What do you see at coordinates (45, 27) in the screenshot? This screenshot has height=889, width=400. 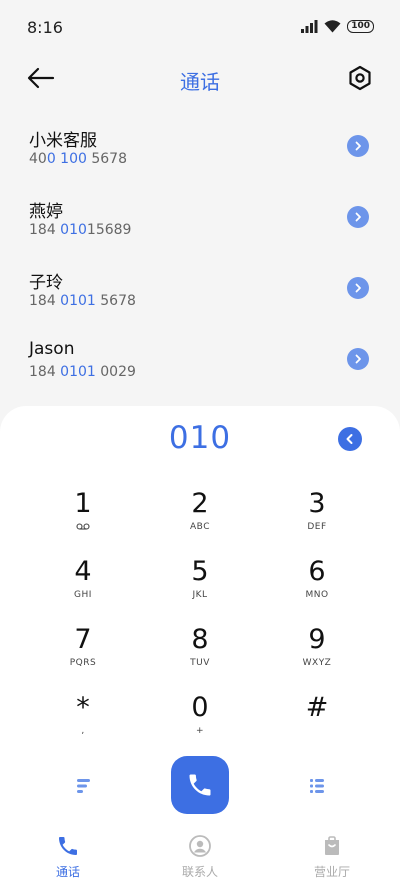 I see `status-time: 8:16` at bounding box center [45, 27].